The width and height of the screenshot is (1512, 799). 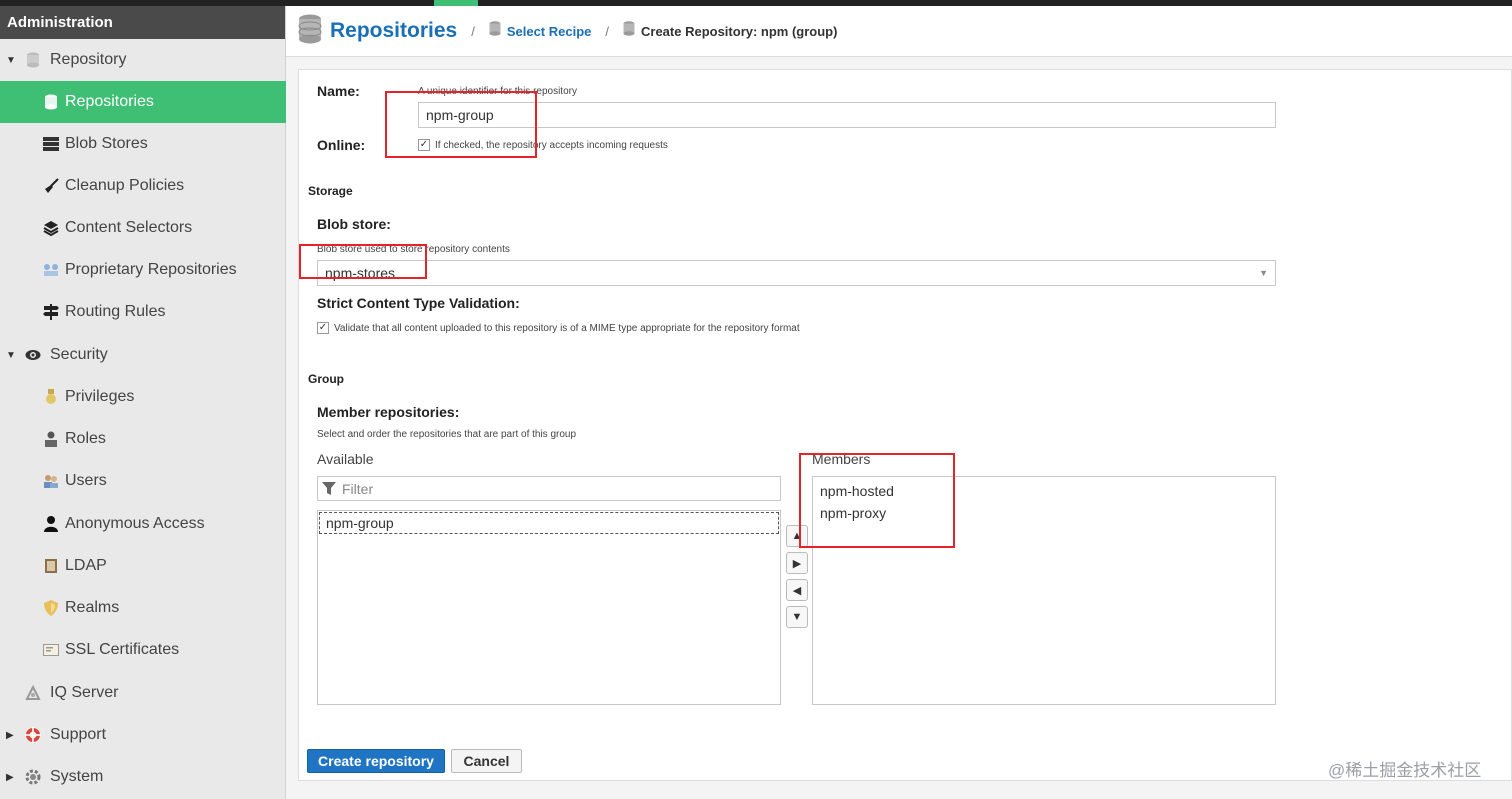 What do you see at coordinates (51, 566) in the screenshot?
I see `book-icon` at bounding box center [51, 566].